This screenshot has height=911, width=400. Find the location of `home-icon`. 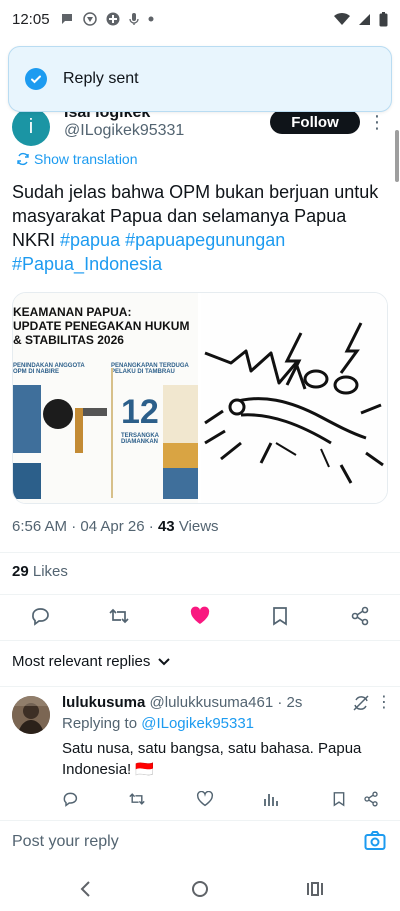

home-icon is located at coordinates (200, 889).